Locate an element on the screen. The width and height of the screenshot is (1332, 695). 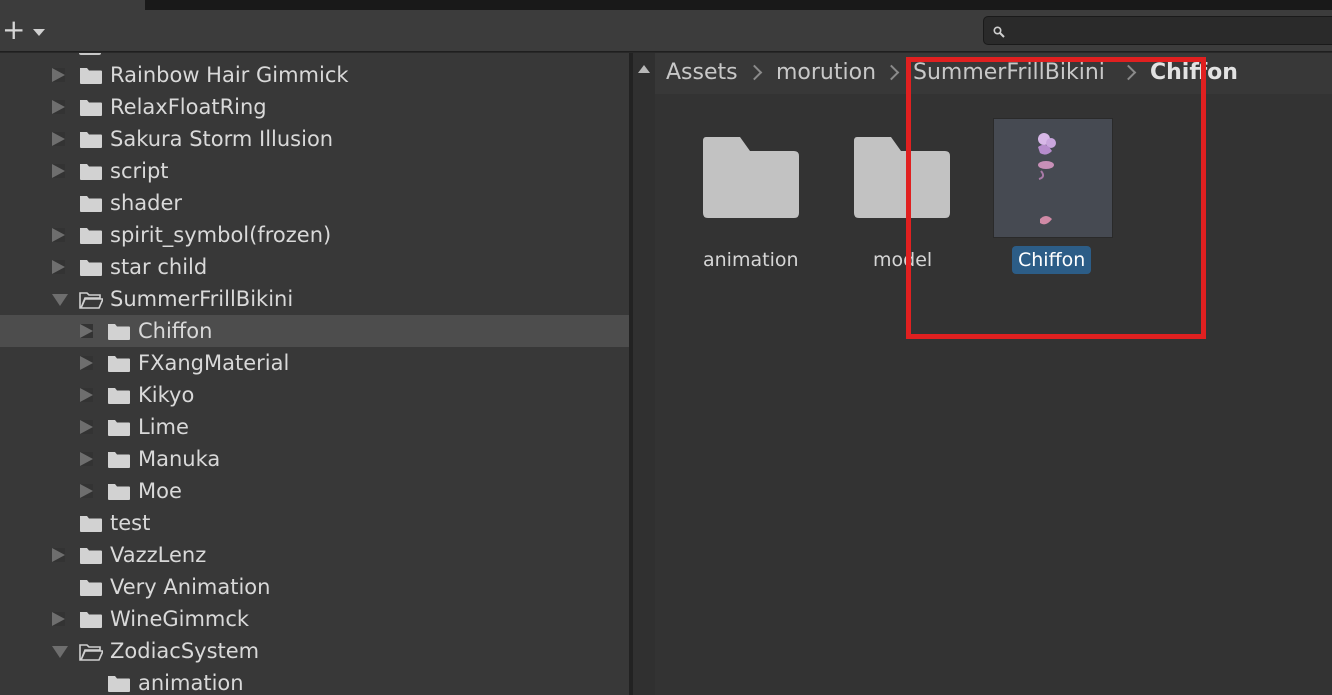
asset-label-selected: Chiffon is located at coordinates (1052, 260).